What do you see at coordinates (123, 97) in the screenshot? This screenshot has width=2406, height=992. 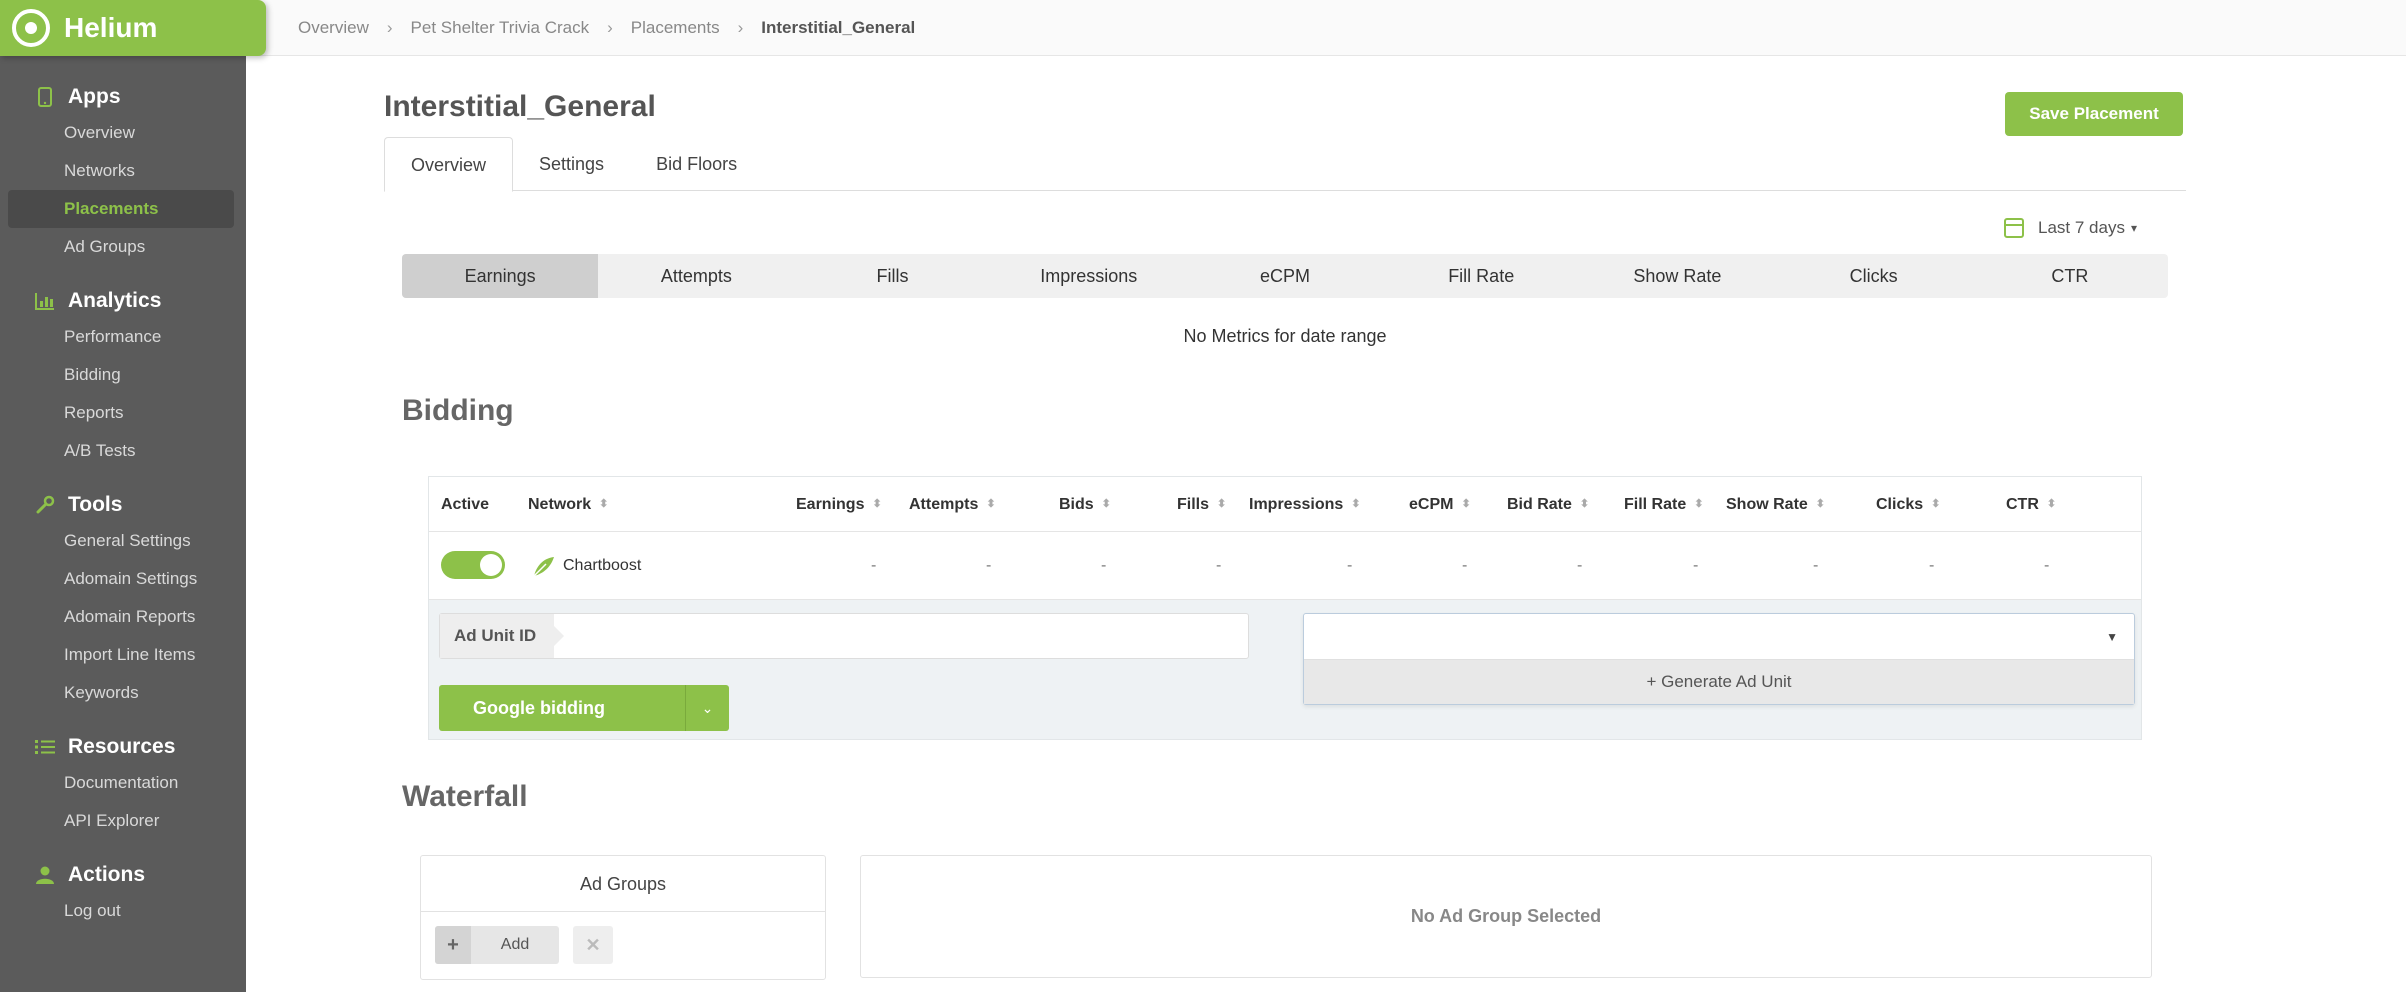 I see `nav-header-apps: Apps` at bounding box center [123, 97].